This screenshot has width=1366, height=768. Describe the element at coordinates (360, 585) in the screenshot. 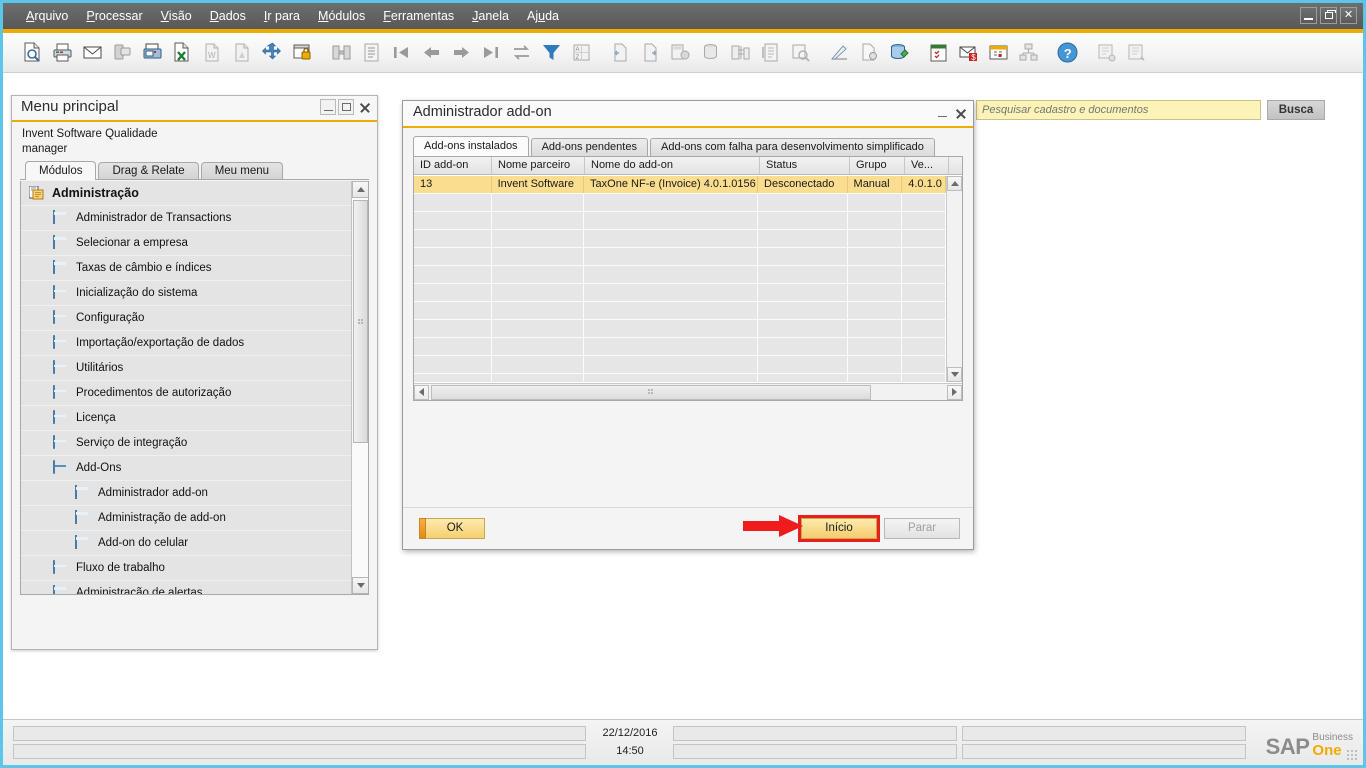

I see `scroll-down-icon` at that location.